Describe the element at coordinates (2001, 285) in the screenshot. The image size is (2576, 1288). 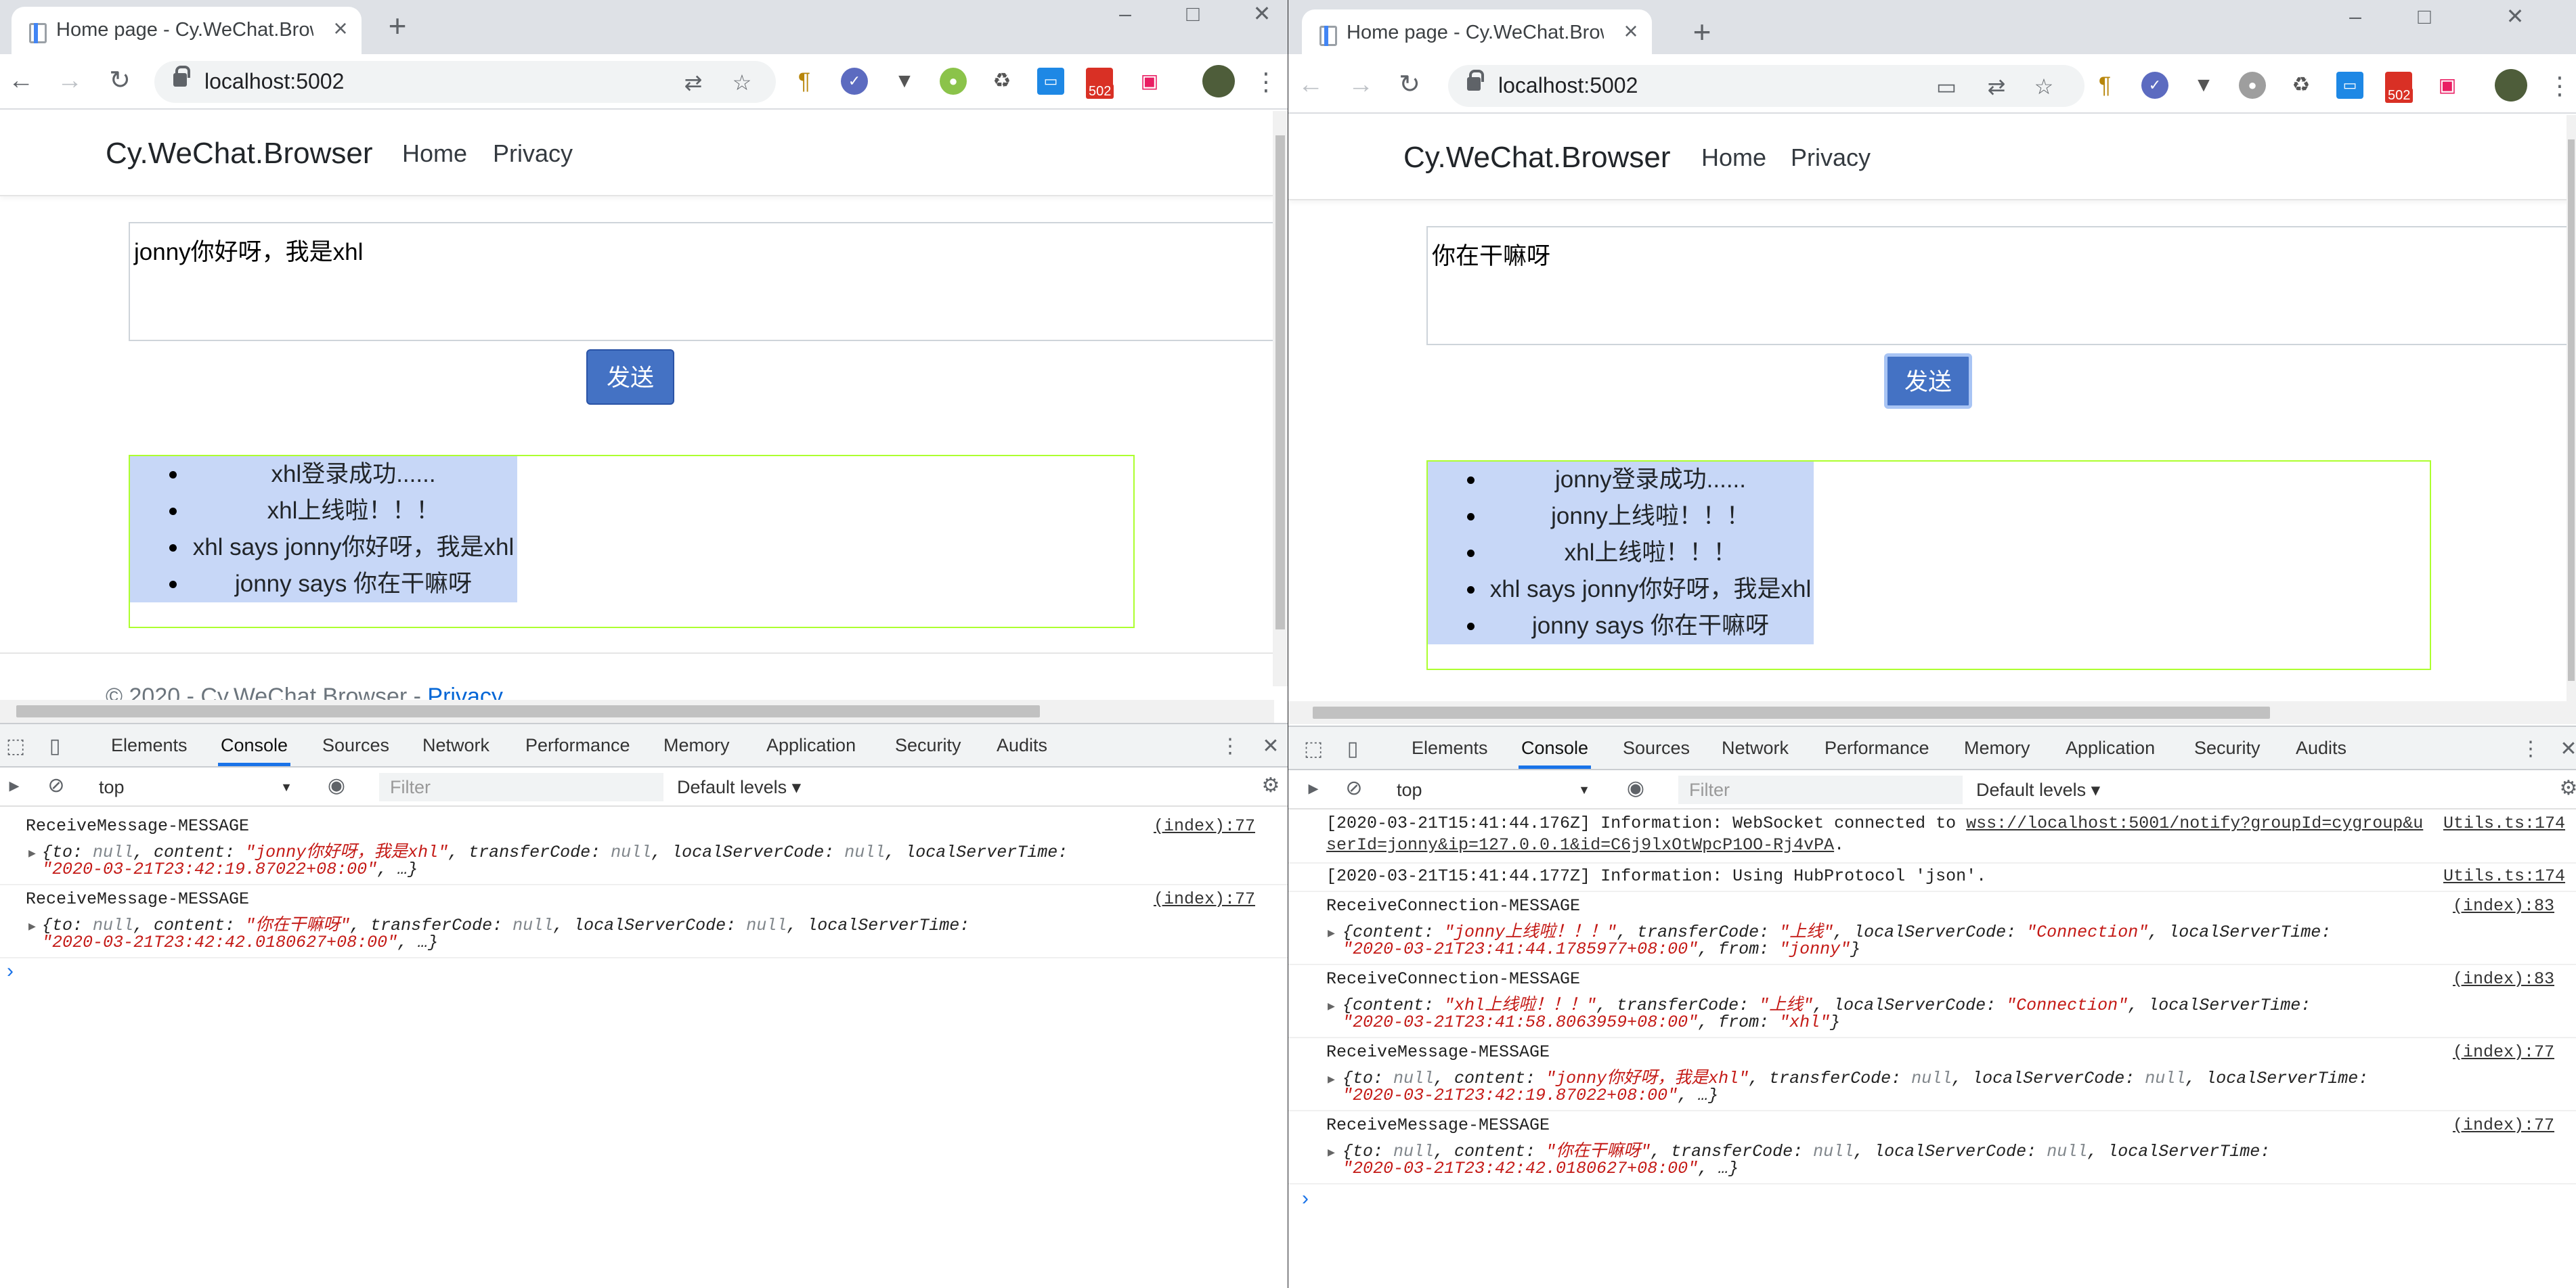
I see `message-textarea: 你在干嘛呀` at that location.